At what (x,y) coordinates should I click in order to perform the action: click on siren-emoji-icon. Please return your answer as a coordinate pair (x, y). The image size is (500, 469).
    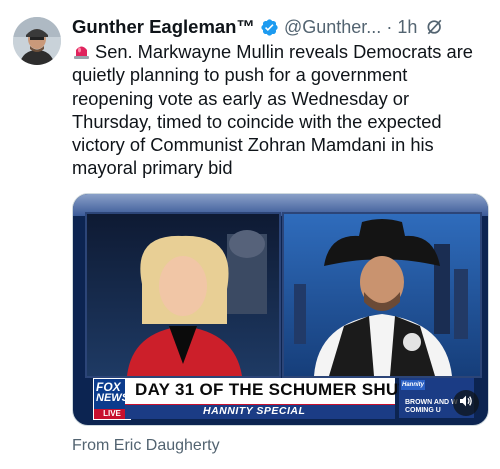
    Looking at the image, I should click on (81, 51).